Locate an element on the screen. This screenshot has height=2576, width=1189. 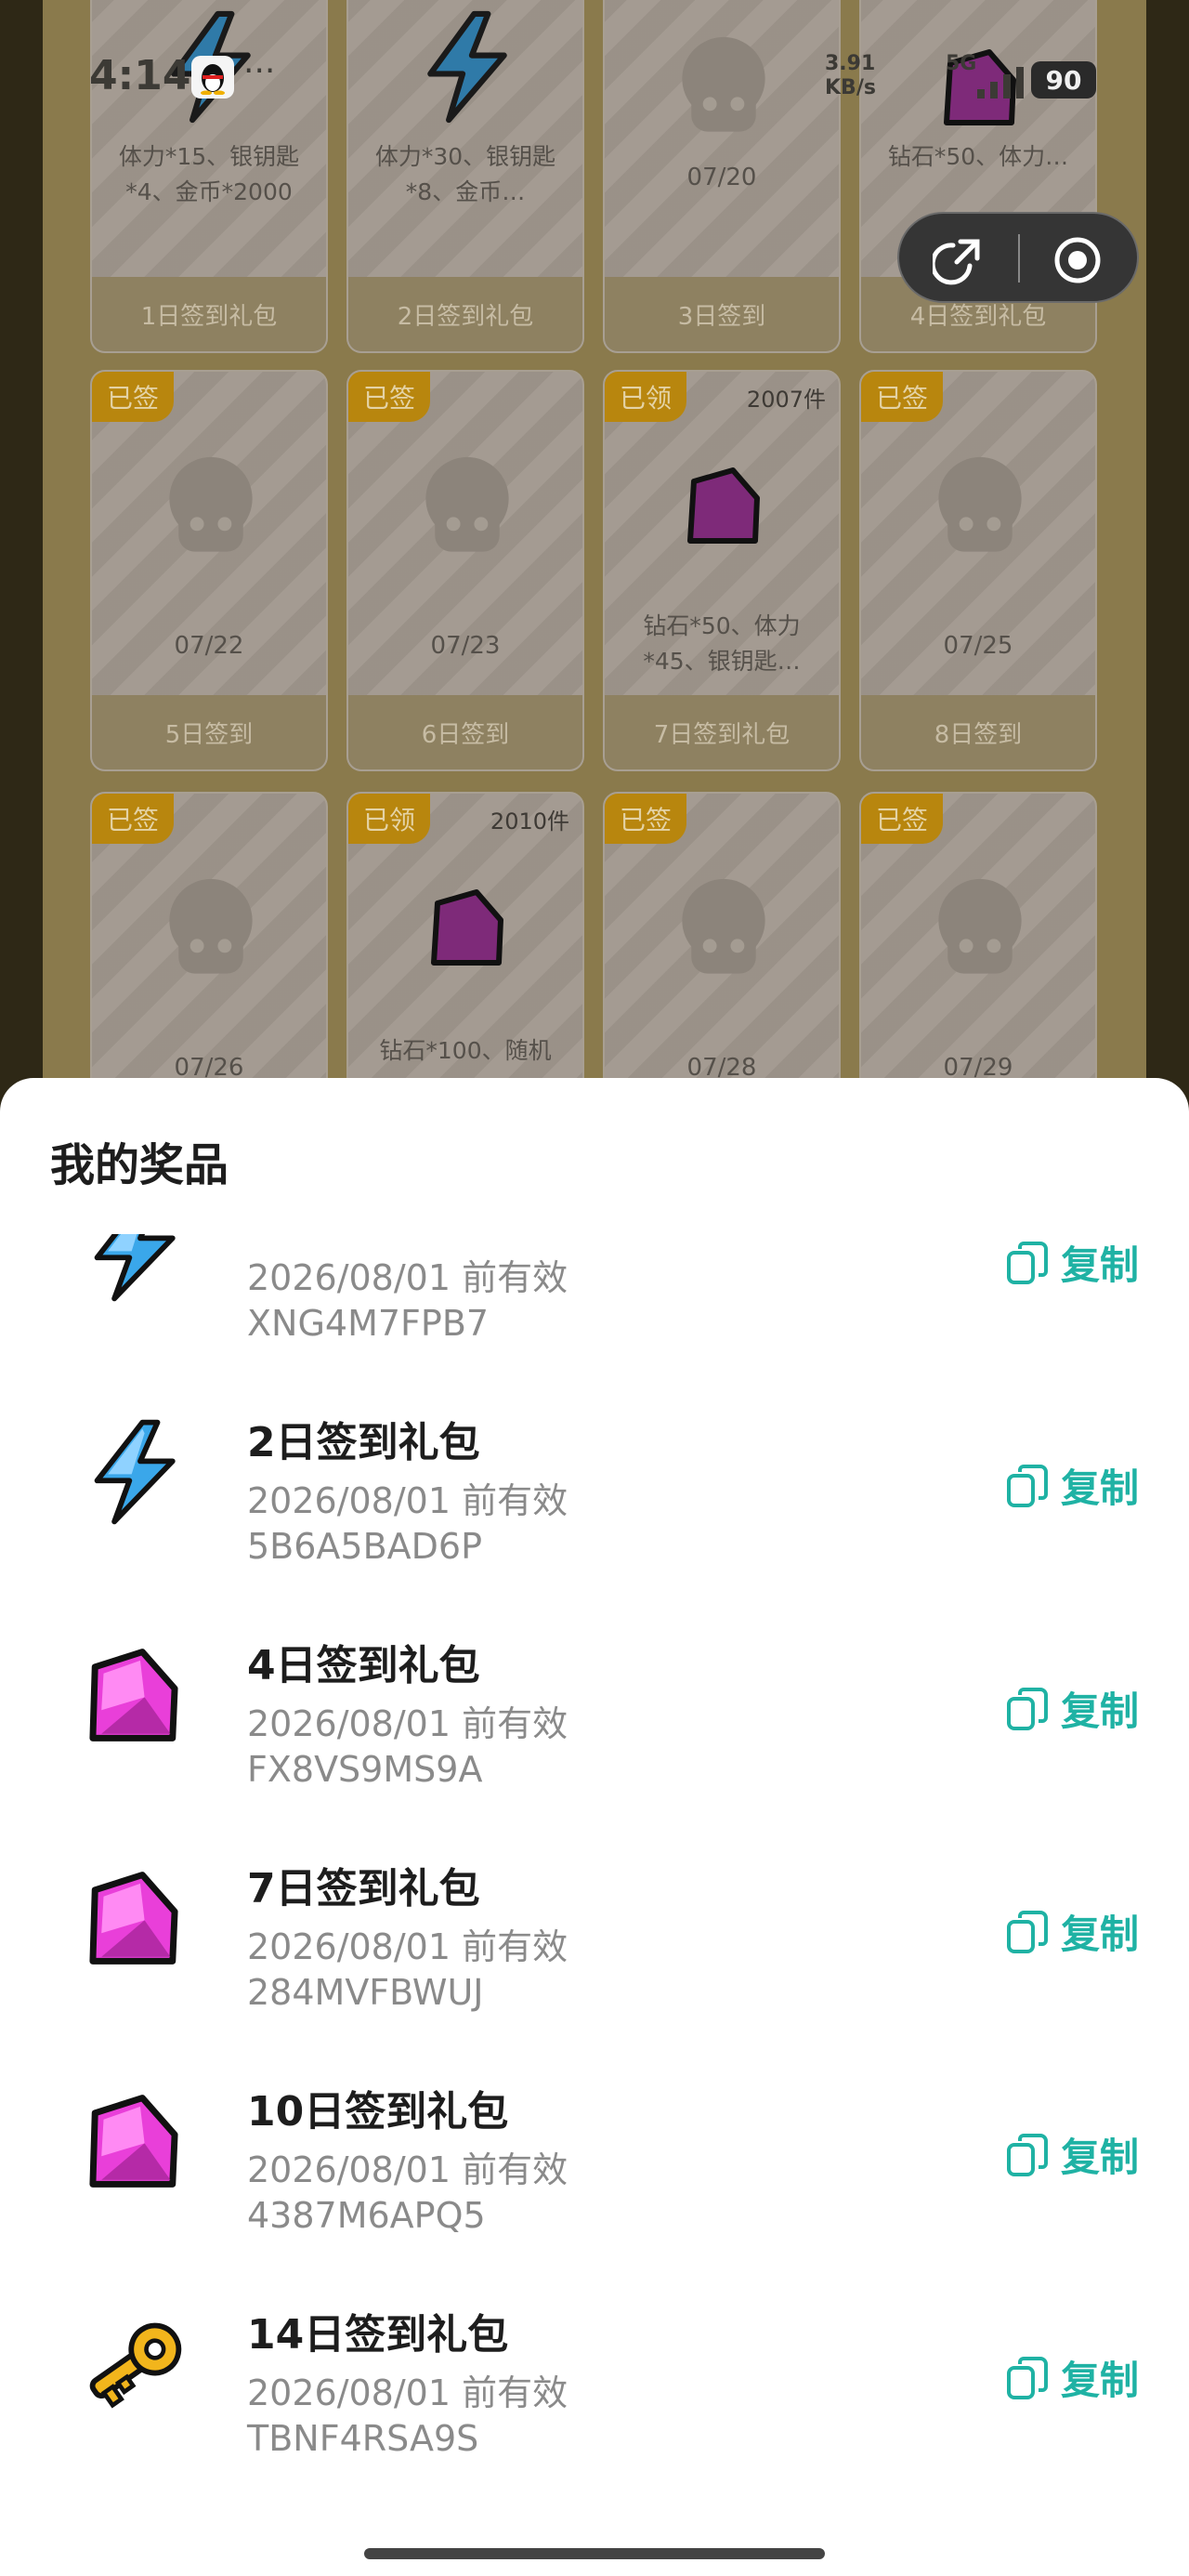
card-date: 07/20 is located at coordinates (721, 177).